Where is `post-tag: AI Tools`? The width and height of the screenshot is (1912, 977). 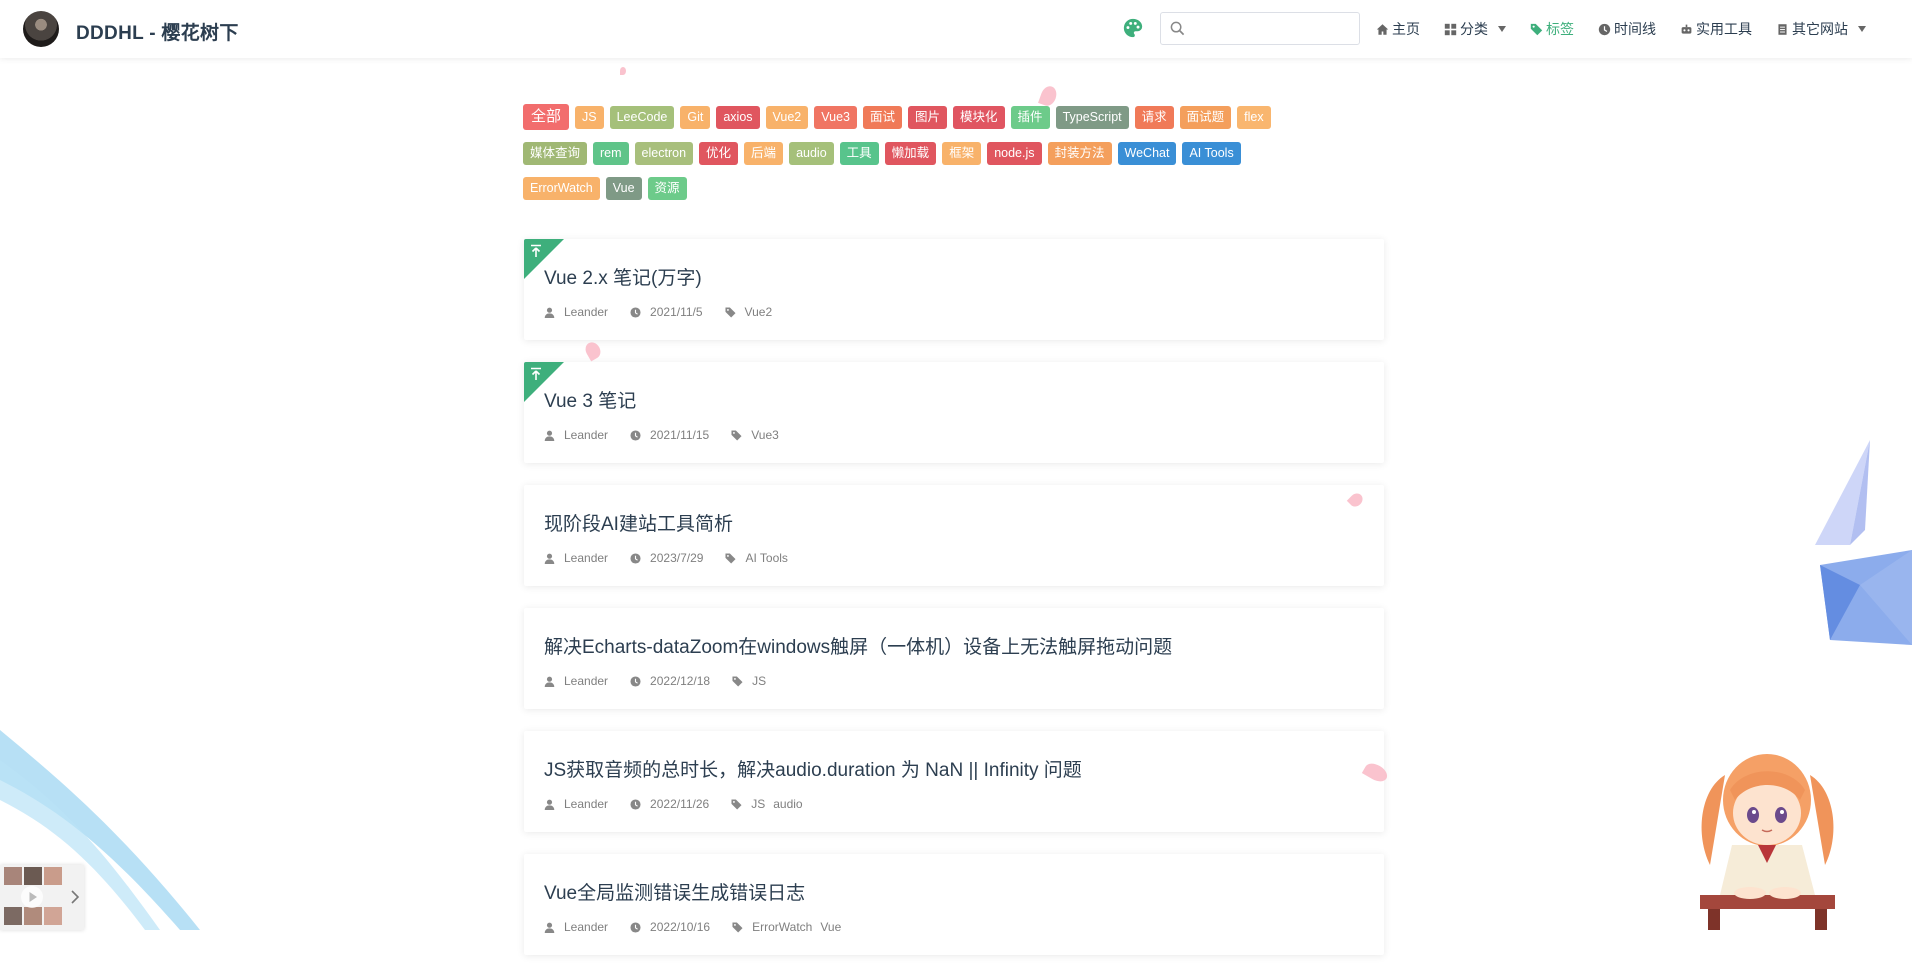
post-tag: AI Tools is located at coordinates (766, 558).